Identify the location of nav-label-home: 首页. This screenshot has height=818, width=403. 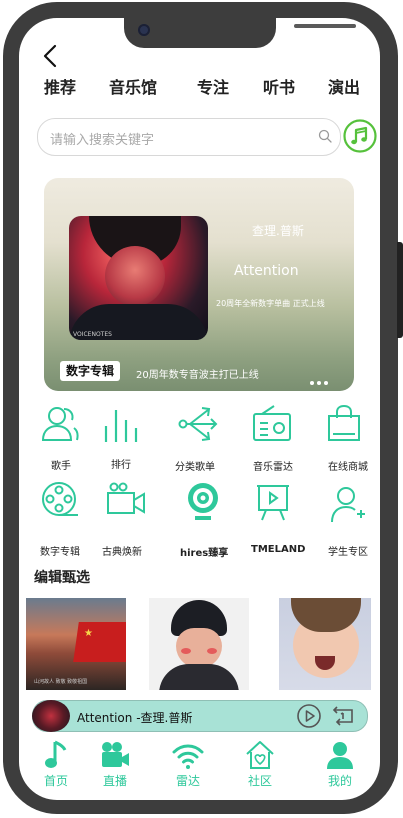
(55, 781).